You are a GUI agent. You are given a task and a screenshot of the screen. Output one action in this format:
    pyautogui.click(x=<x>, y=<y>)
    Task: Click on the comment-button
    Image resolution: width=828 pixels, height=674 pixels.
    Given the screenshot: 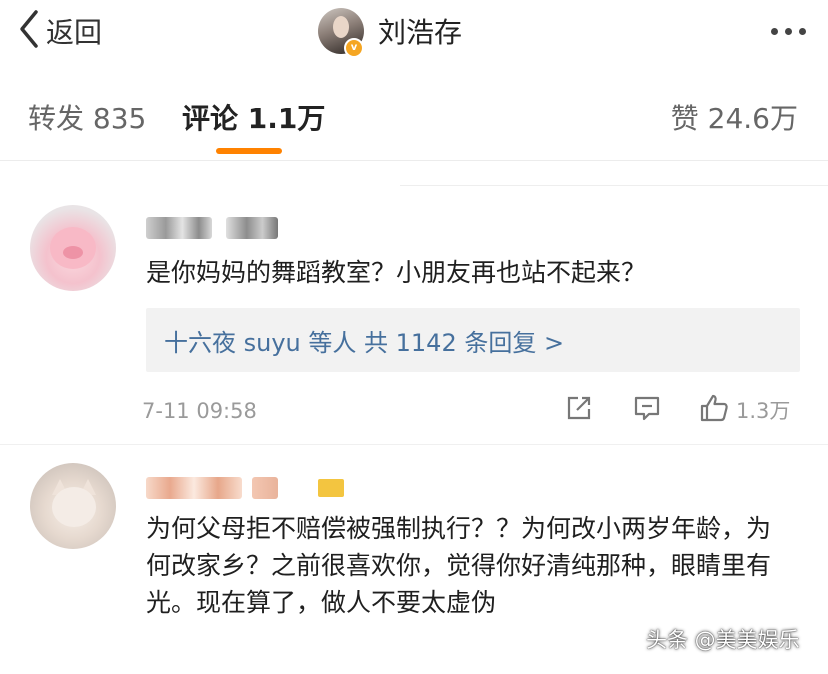 What is the action you would take?
    pyautogui.click(x=647, y=410)
    